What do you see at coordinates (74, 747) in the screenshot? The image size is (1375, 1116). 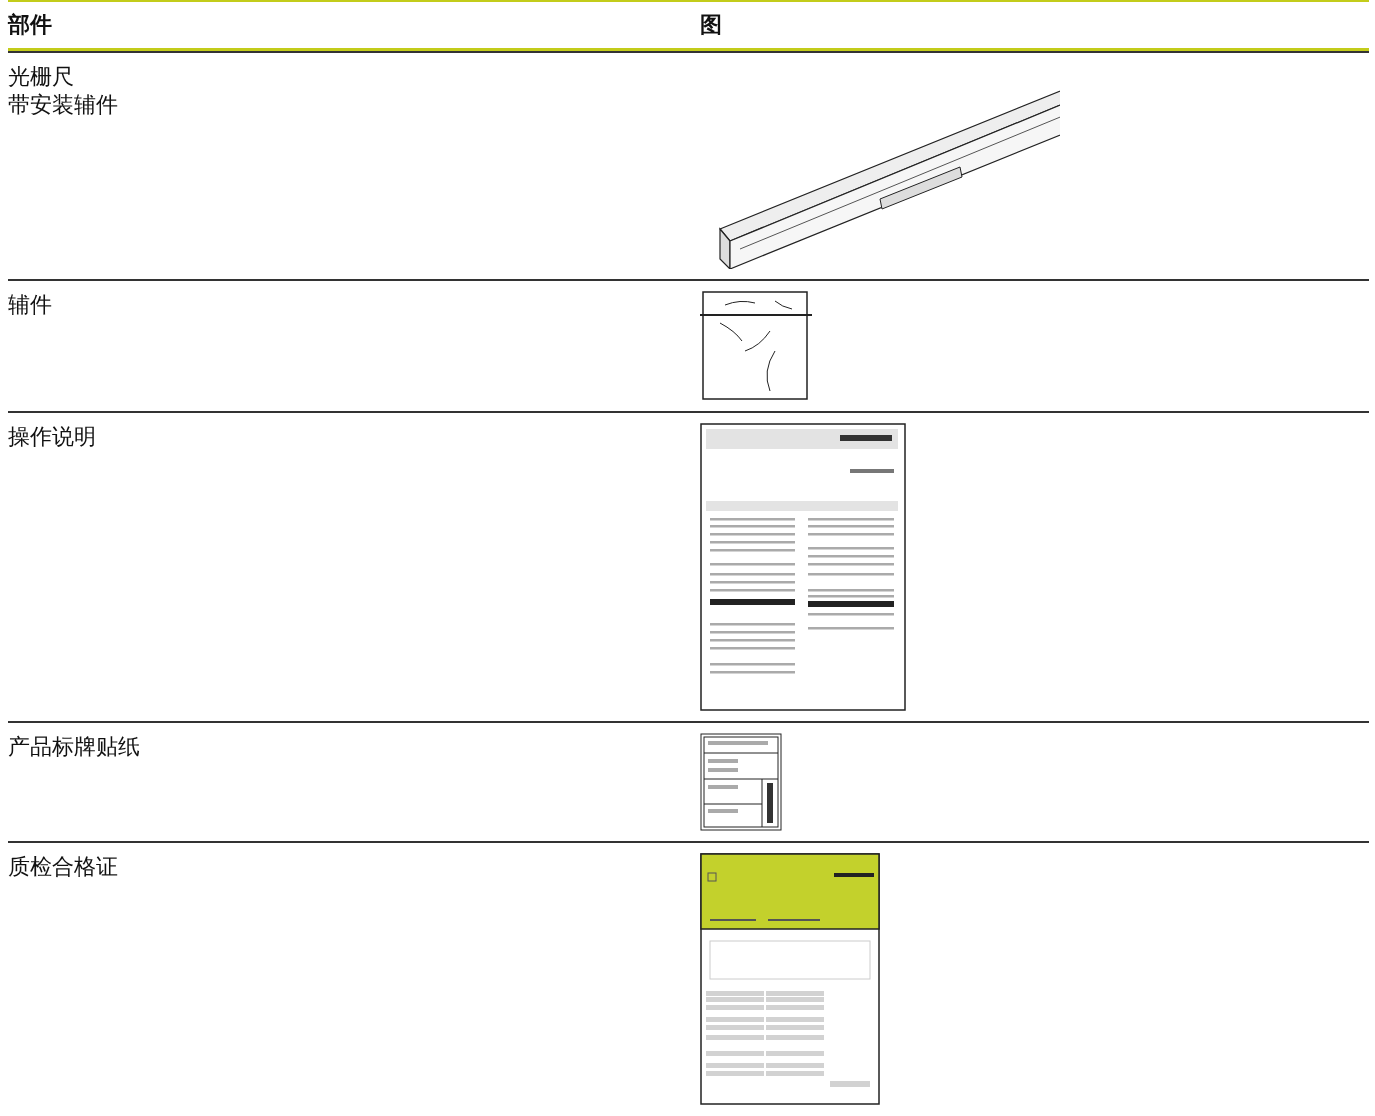 I see `part-name: 产品标牌贴纸` at bounding box center [74, 747].